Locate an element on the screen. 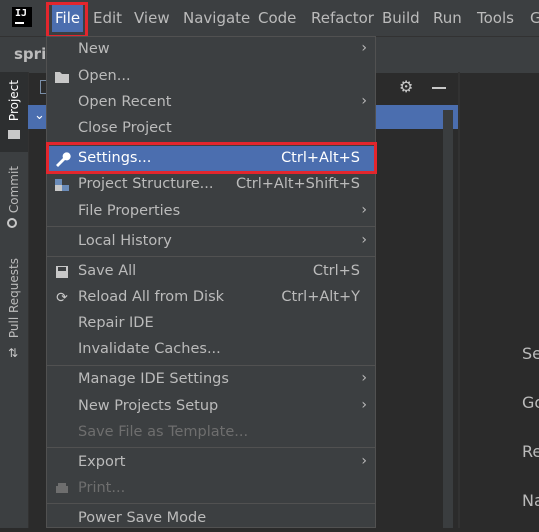  menu-item-repair-ide: Repair IDE is located at coordinates (211, 324).